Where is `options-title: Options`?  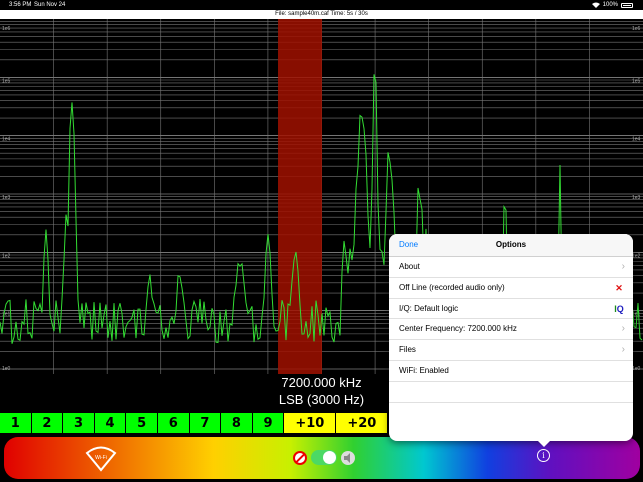
options-title: Options is located at coordinates (511, 244).